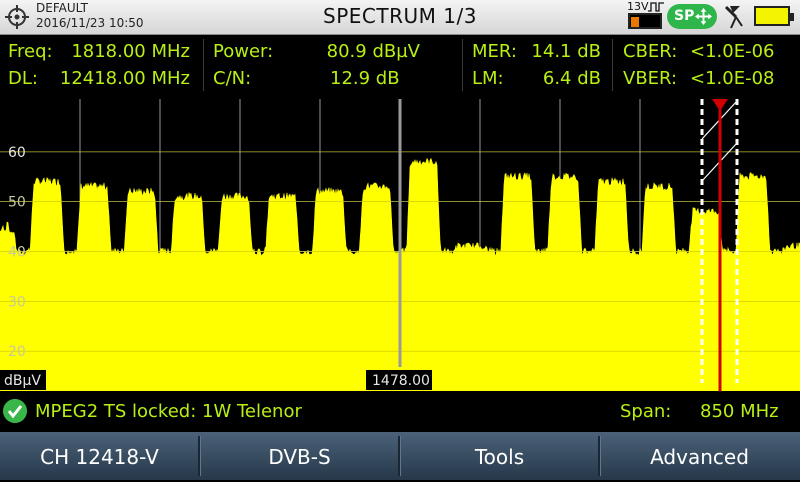 The image size is (800, 482). I want to click on softkey-tools: Tools, so click(499, 456).